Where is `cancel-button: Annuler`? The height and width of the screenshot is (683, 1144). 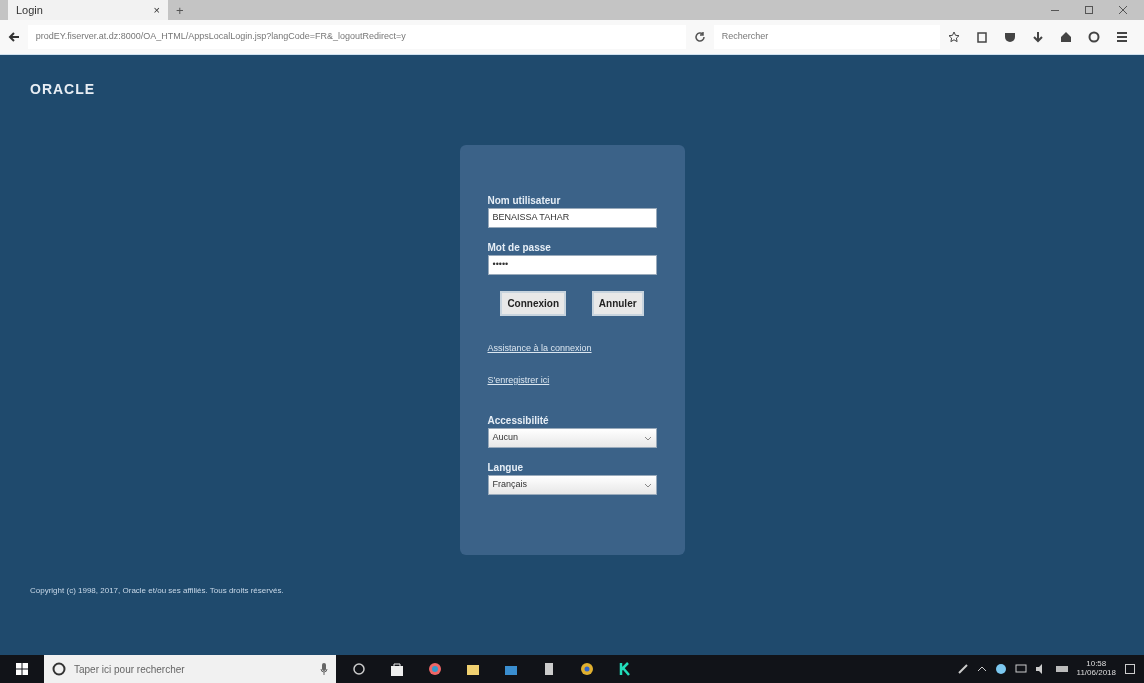
cancel-button: Annuler is located at coordinates (617, 303).